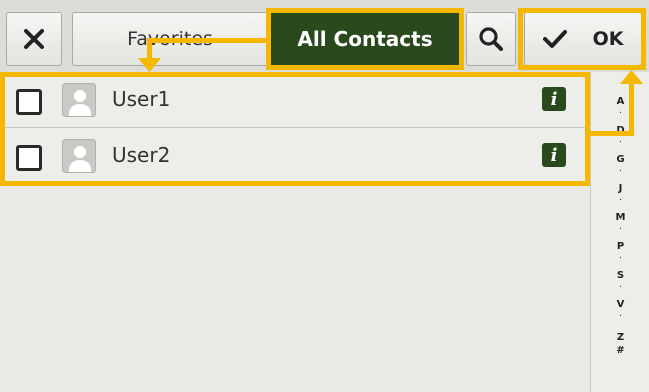  I want to click on index-letter-s: S, so click(620, 276).